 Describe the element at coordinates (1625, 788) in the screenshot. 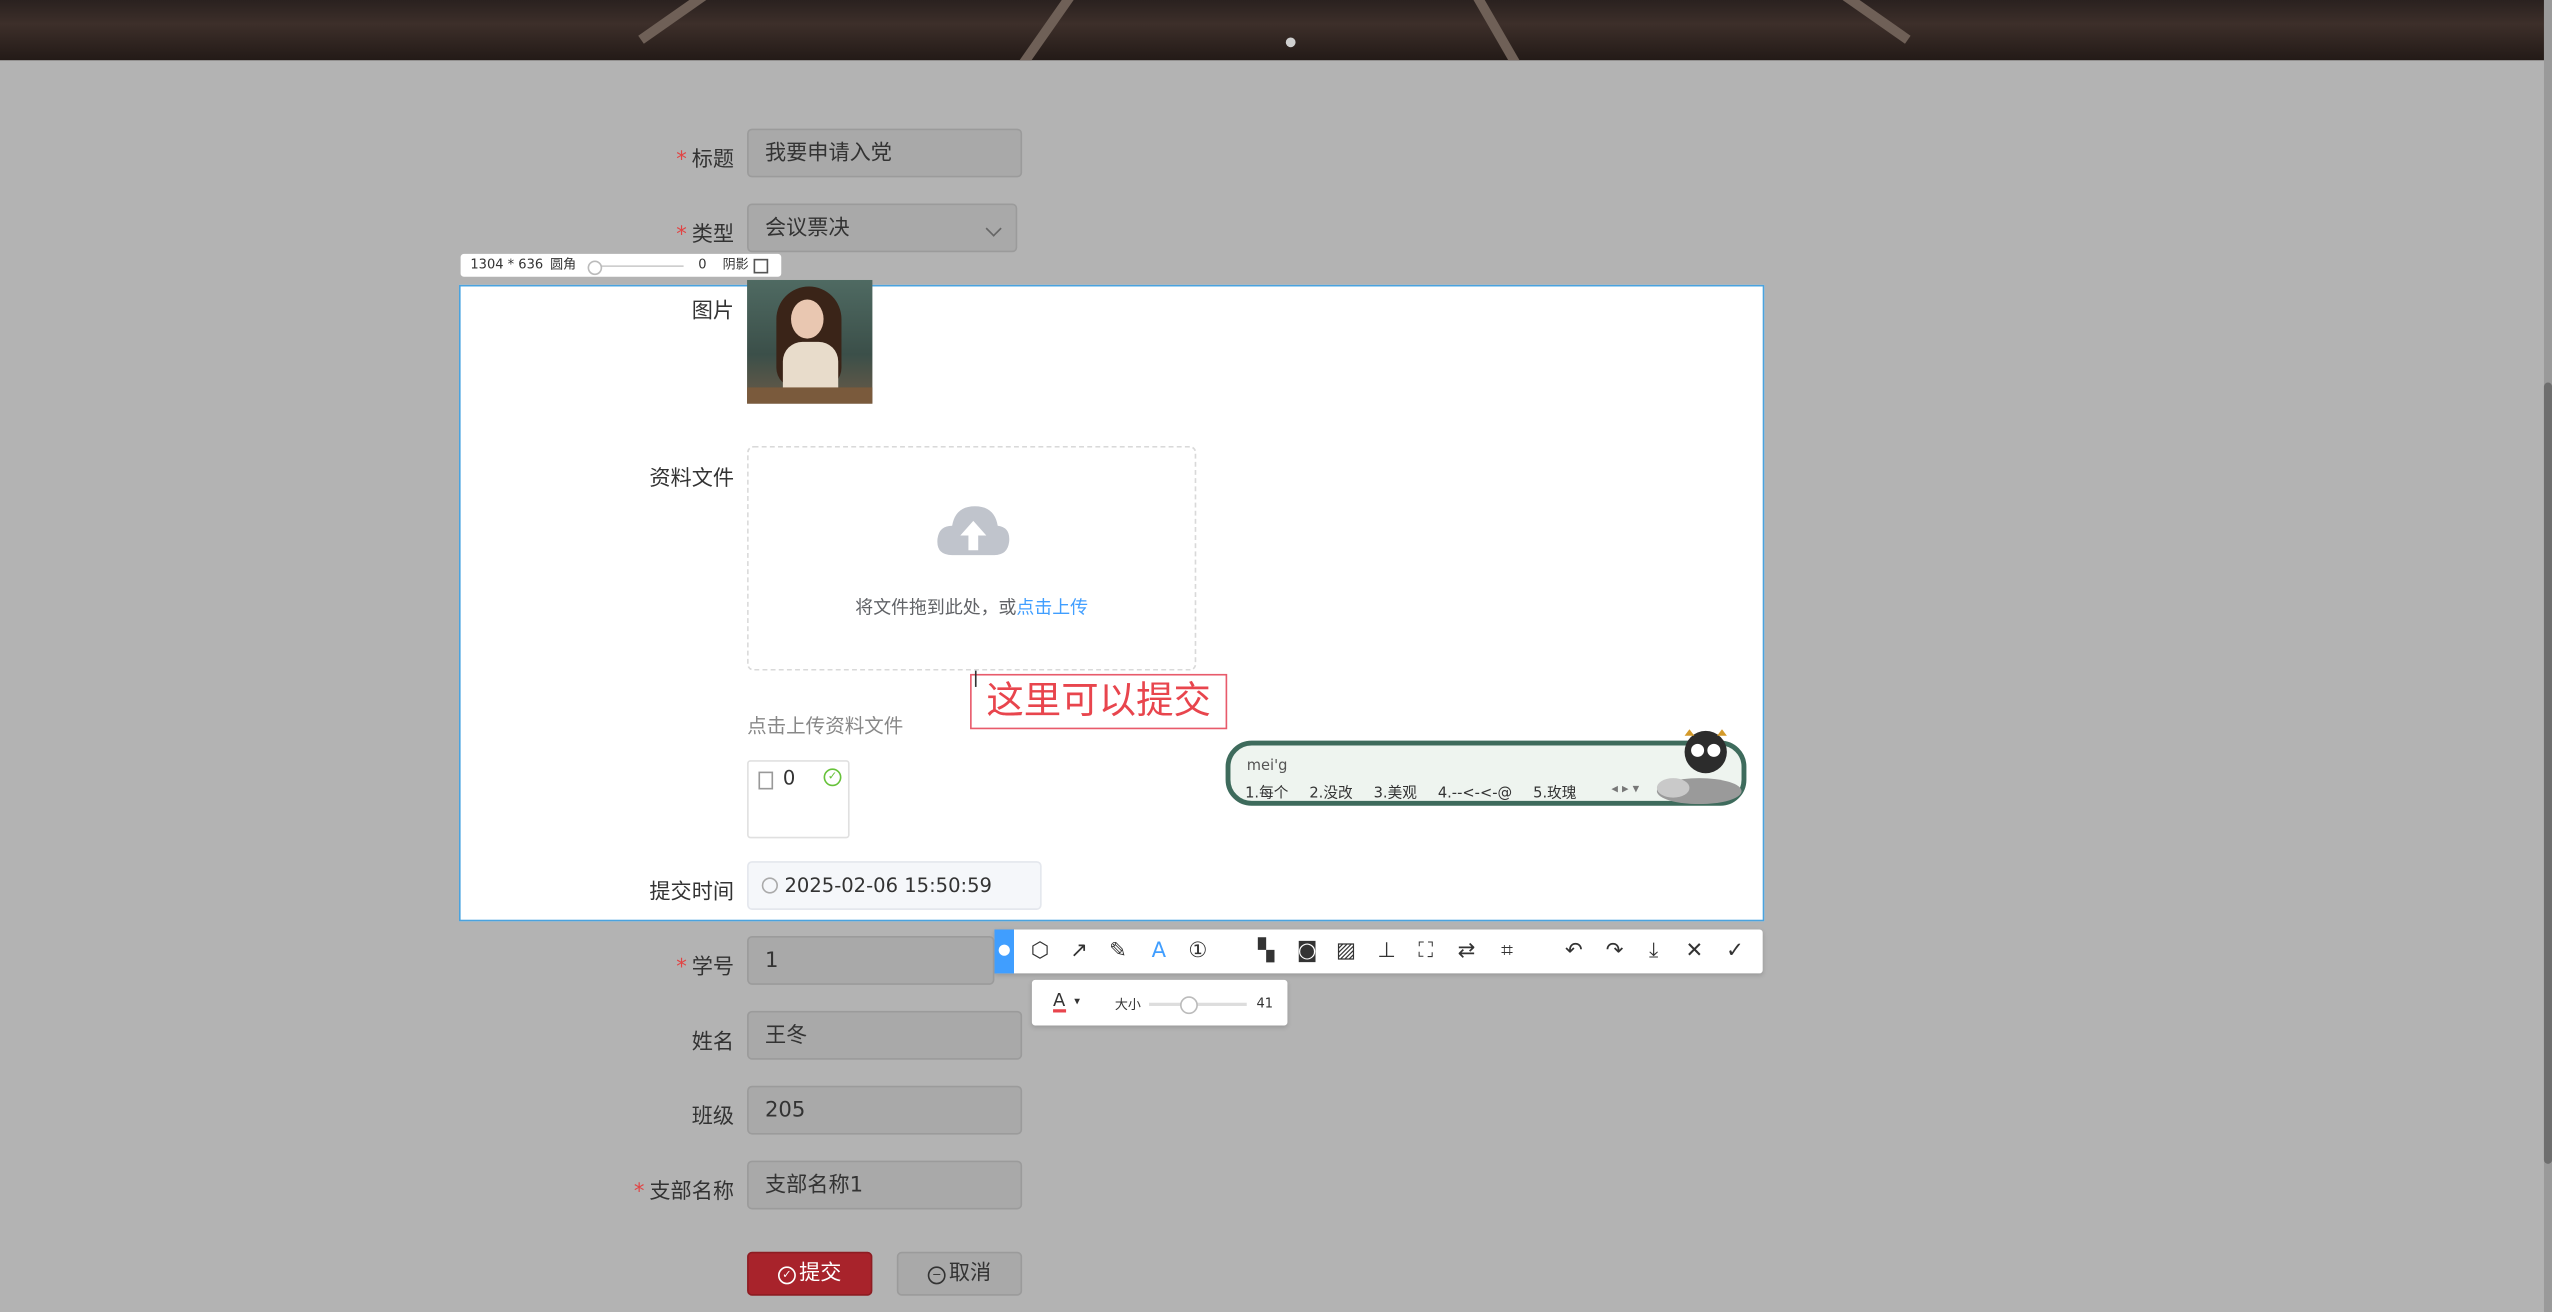

I see `ime-page-arrows-icon: ◂ ▸ ▾` at that location.